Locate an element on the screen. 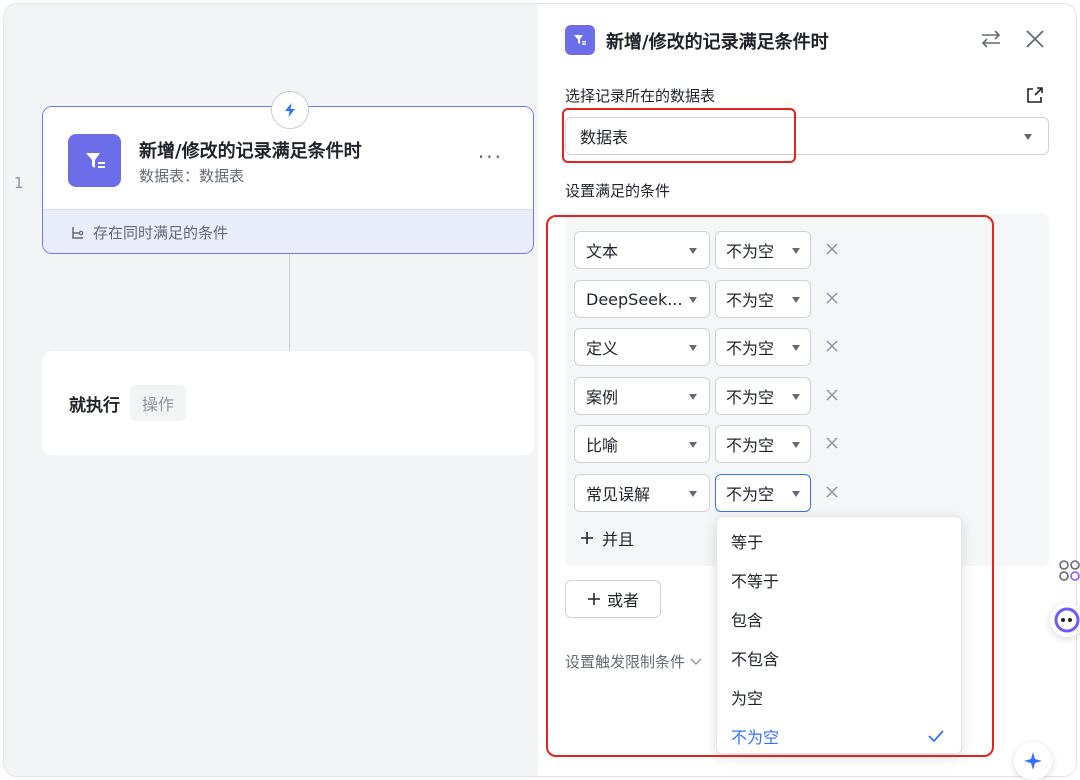 The height and width of the screenshot is (780, 1080). or-label: 或者 is located at coordinates (622, 600).